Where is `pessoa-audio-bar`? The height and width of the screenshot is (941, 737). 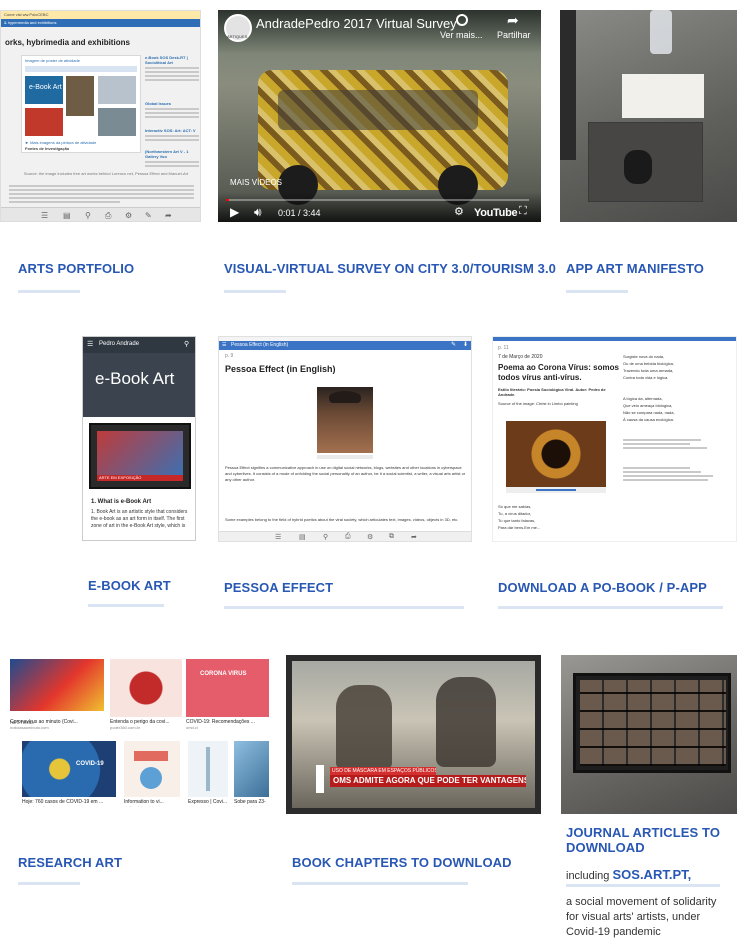
pessoa-audio-bar is located at coordinates (345, 457).